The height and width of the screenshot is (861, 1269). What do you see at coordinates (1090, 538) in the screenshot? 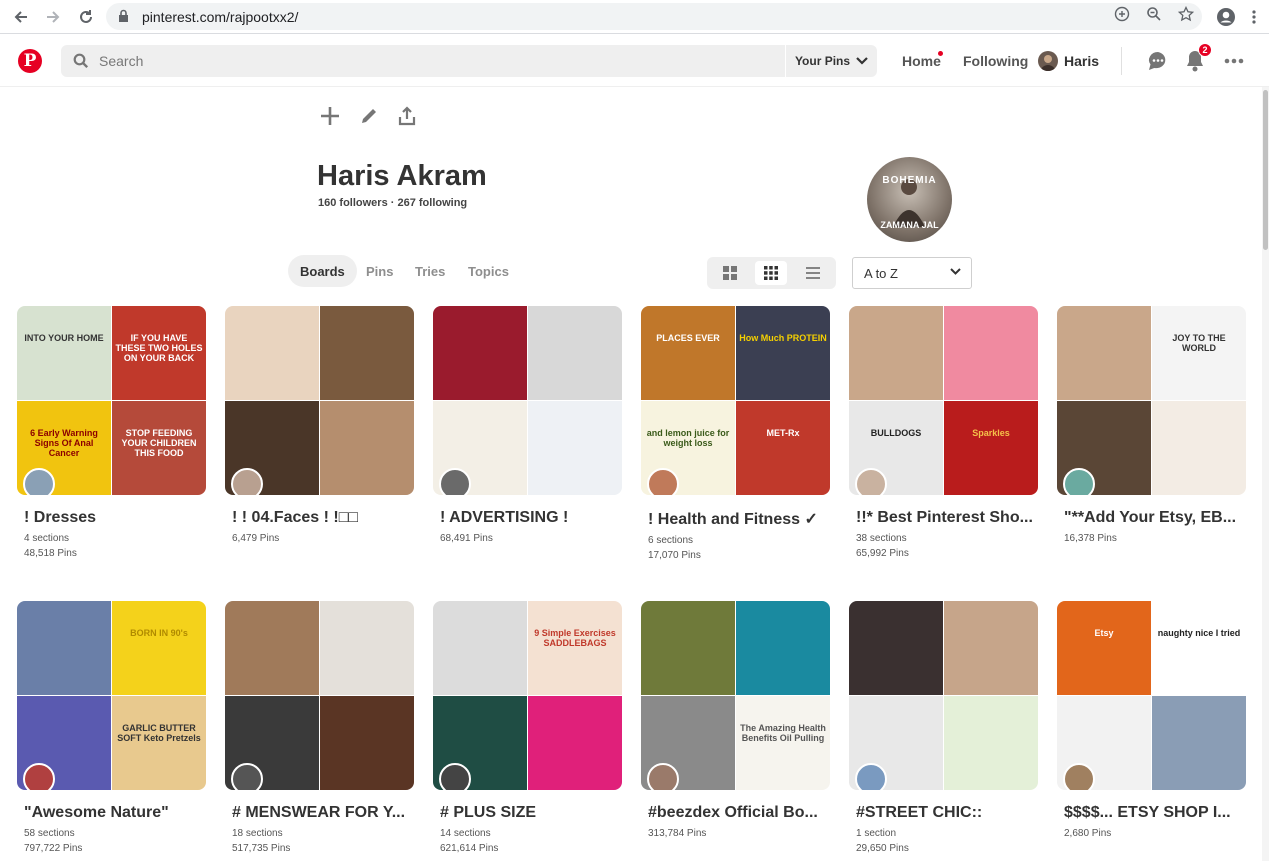
I see `board-pins-count: 16,378 Pins` at bounding box center [1090, 538].